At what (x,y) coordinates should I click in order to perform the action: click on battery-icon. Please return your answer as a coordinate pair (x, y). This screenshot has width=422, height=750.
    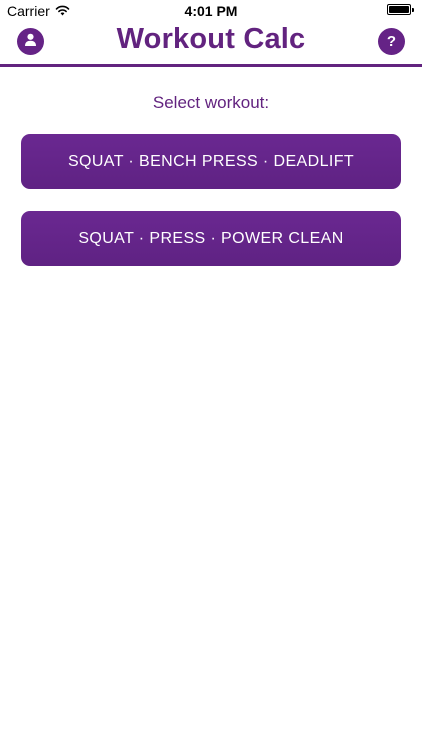
    Looking at the image, I should click on (399, 9).